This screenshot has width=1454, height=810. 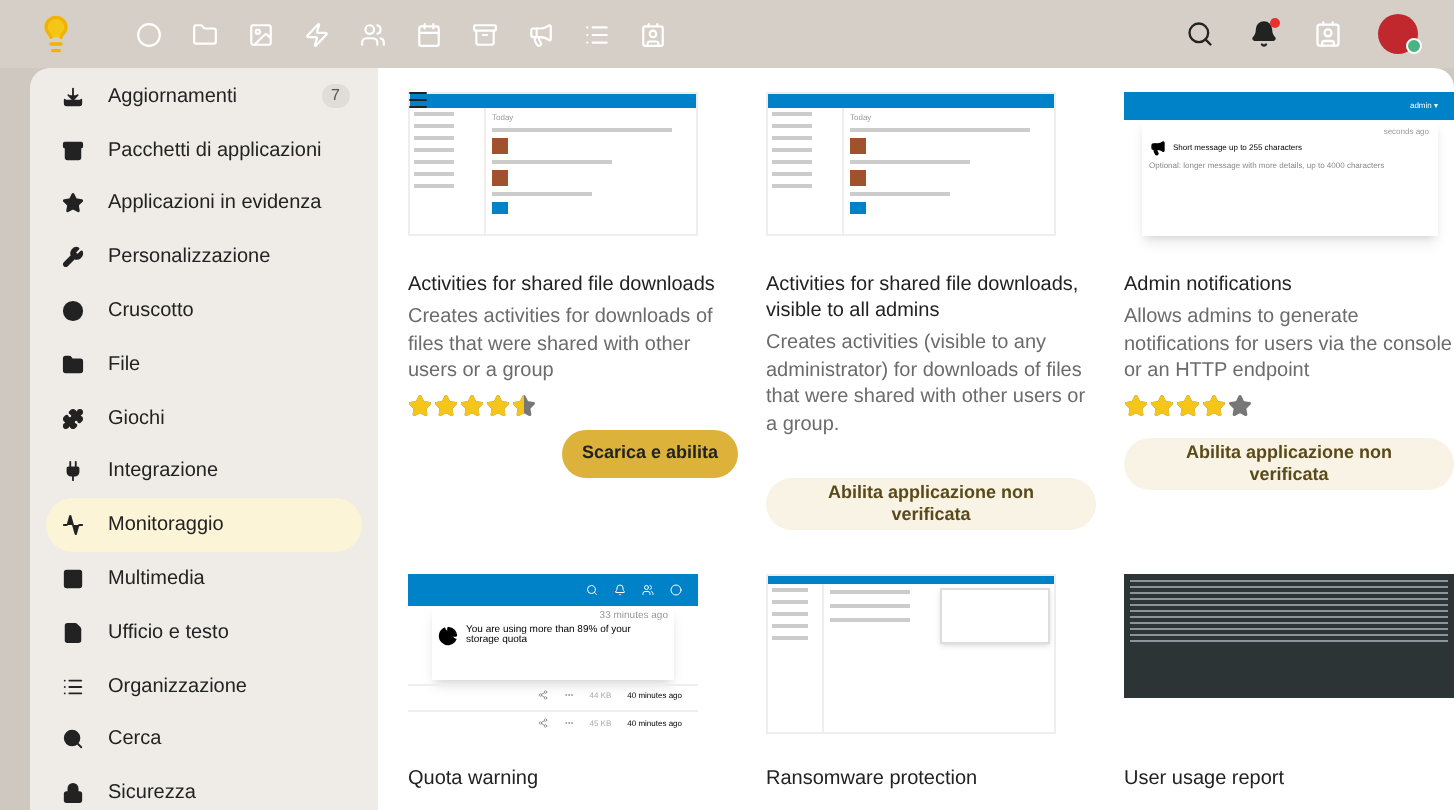 I want to click on sidebar-item: Ufficio e testo, so click(x=204, y=632).